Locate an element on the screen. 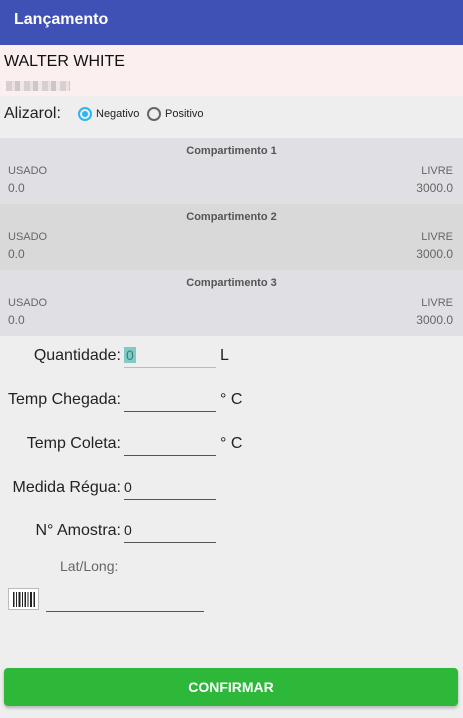 Image resolution: width=463 pixels, height=718 pixels. confirm-button: CONFIRMAR is located at coordinates (231, 687).